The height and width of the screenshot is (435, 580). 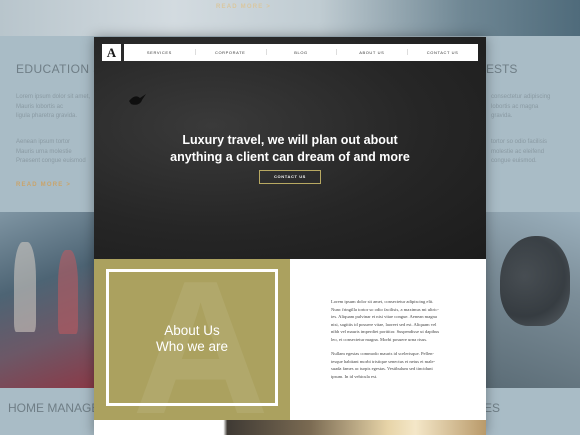 What do you see at coordinates (111, 52) in the screenshot?
I see `logo: A` at bounding box center [111, 52].